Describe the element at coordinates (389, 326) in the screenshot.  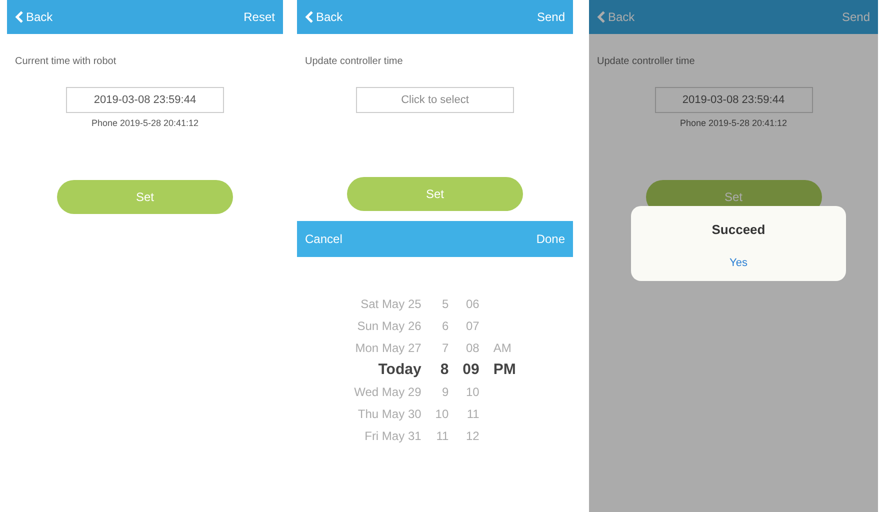
I see `picker-option: Sun May 26` at that location.